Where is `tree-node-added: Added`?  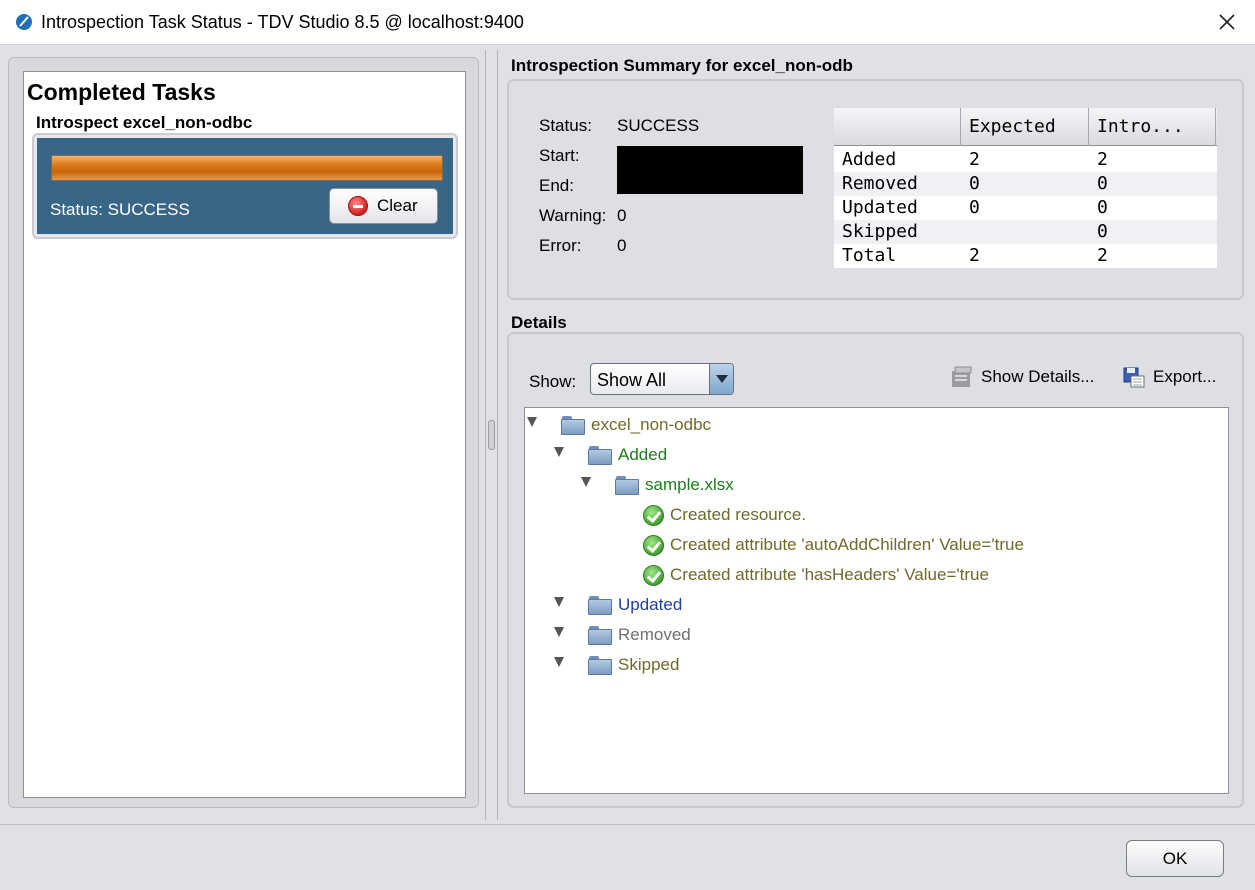 tree-node-added: Added is located at coordinates (627, 455).